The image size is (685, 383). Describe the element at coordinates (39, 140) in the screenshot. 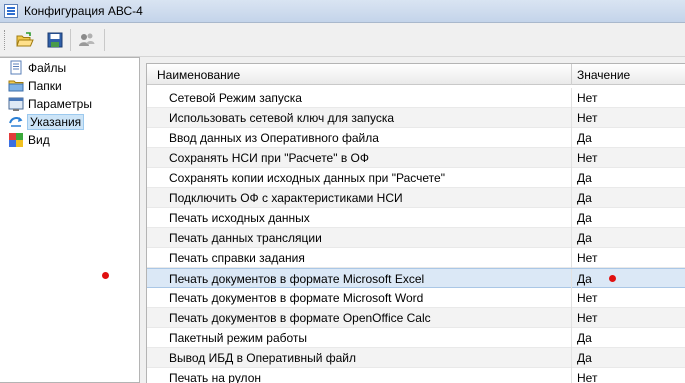

I see `tree-item-label: Вид` at that location.